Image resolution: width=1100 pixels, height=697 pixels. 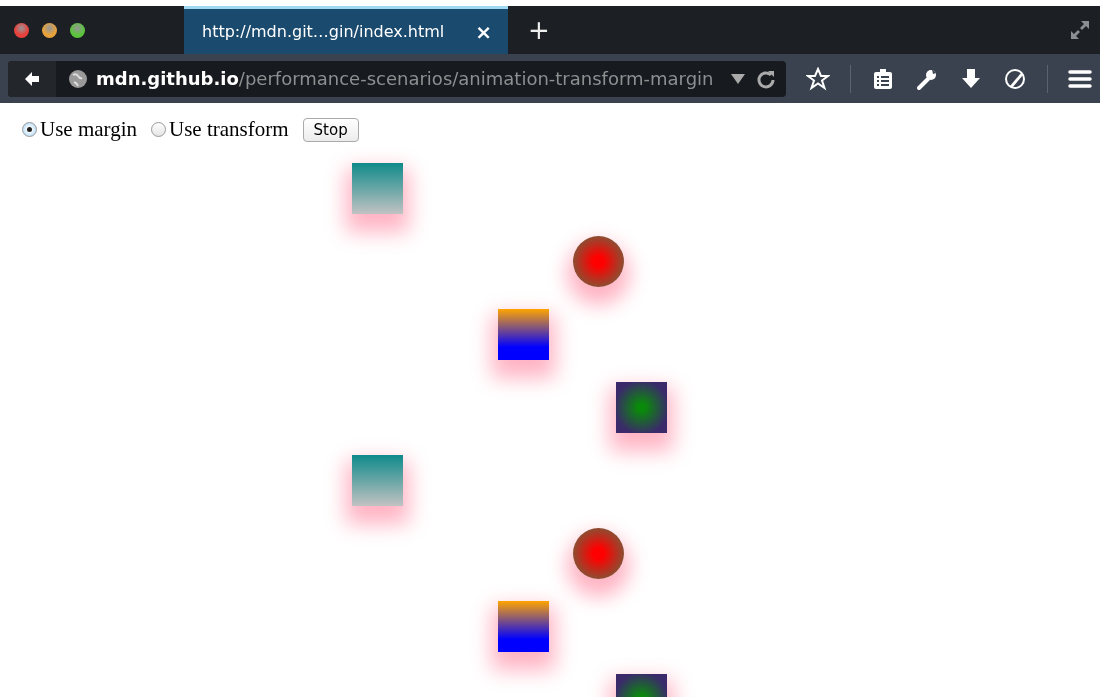 I want to click on stop-button: Stop, so click(x=330, y=129).